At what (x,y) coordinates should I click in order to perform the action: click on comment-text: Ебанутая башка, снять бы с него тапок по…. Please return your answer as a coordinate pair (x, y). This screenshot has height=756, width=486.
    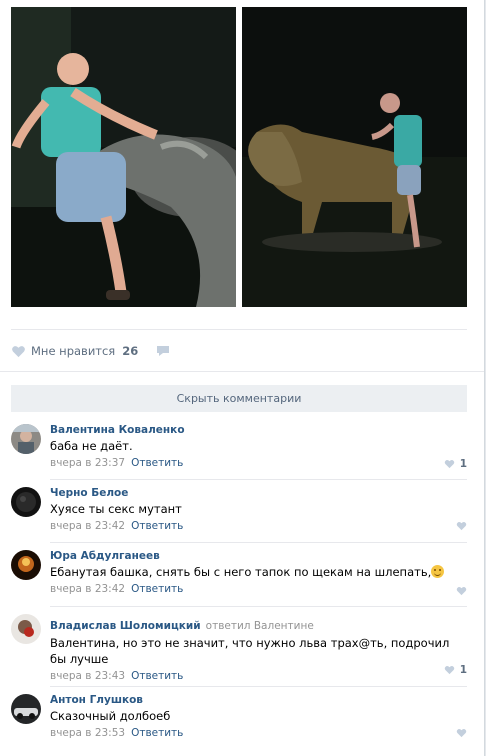
    Looking at the image, I should click on (258, 572).